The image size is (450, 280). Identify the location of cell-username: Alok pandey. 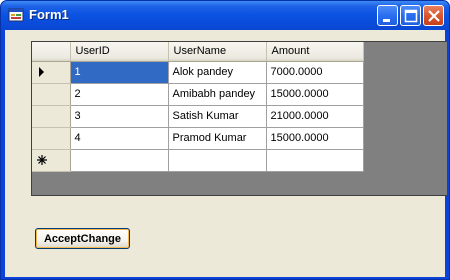
(217, 72).